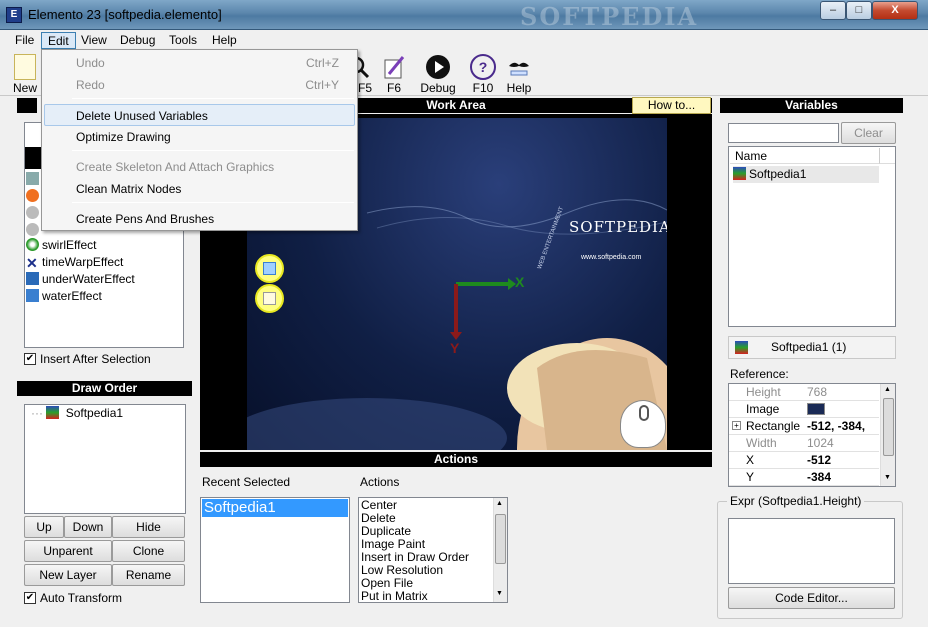  I want to click on draw-order-tree: ··· Softpedia1, so click(105, 459).